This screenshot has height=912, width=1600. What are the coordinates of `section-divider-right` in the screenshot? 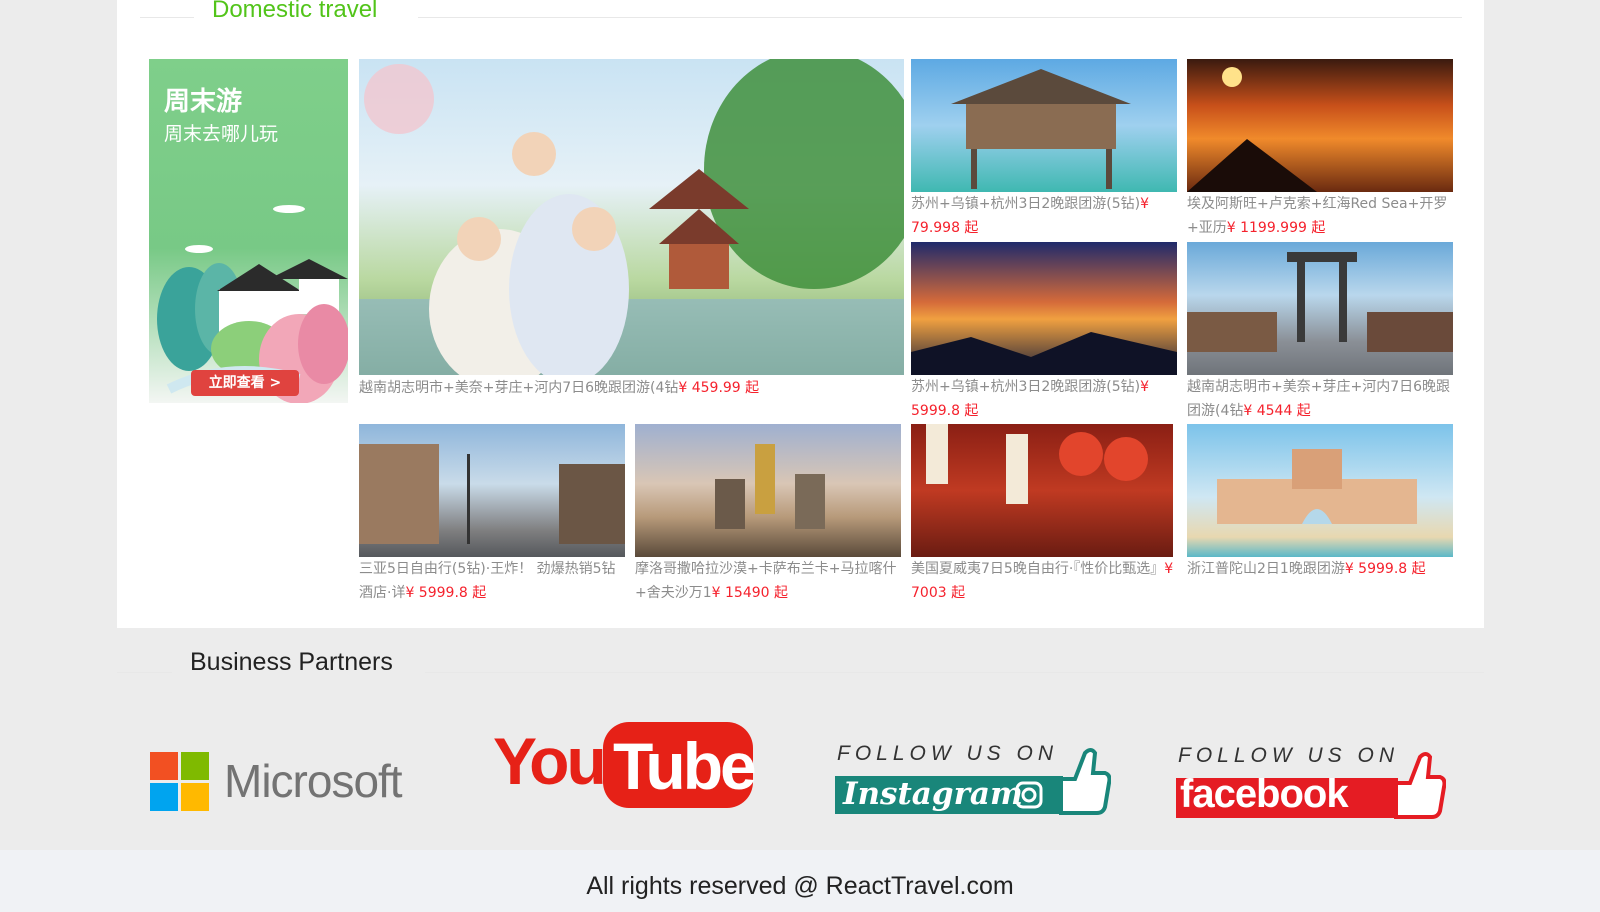 It's located at (940, 17).